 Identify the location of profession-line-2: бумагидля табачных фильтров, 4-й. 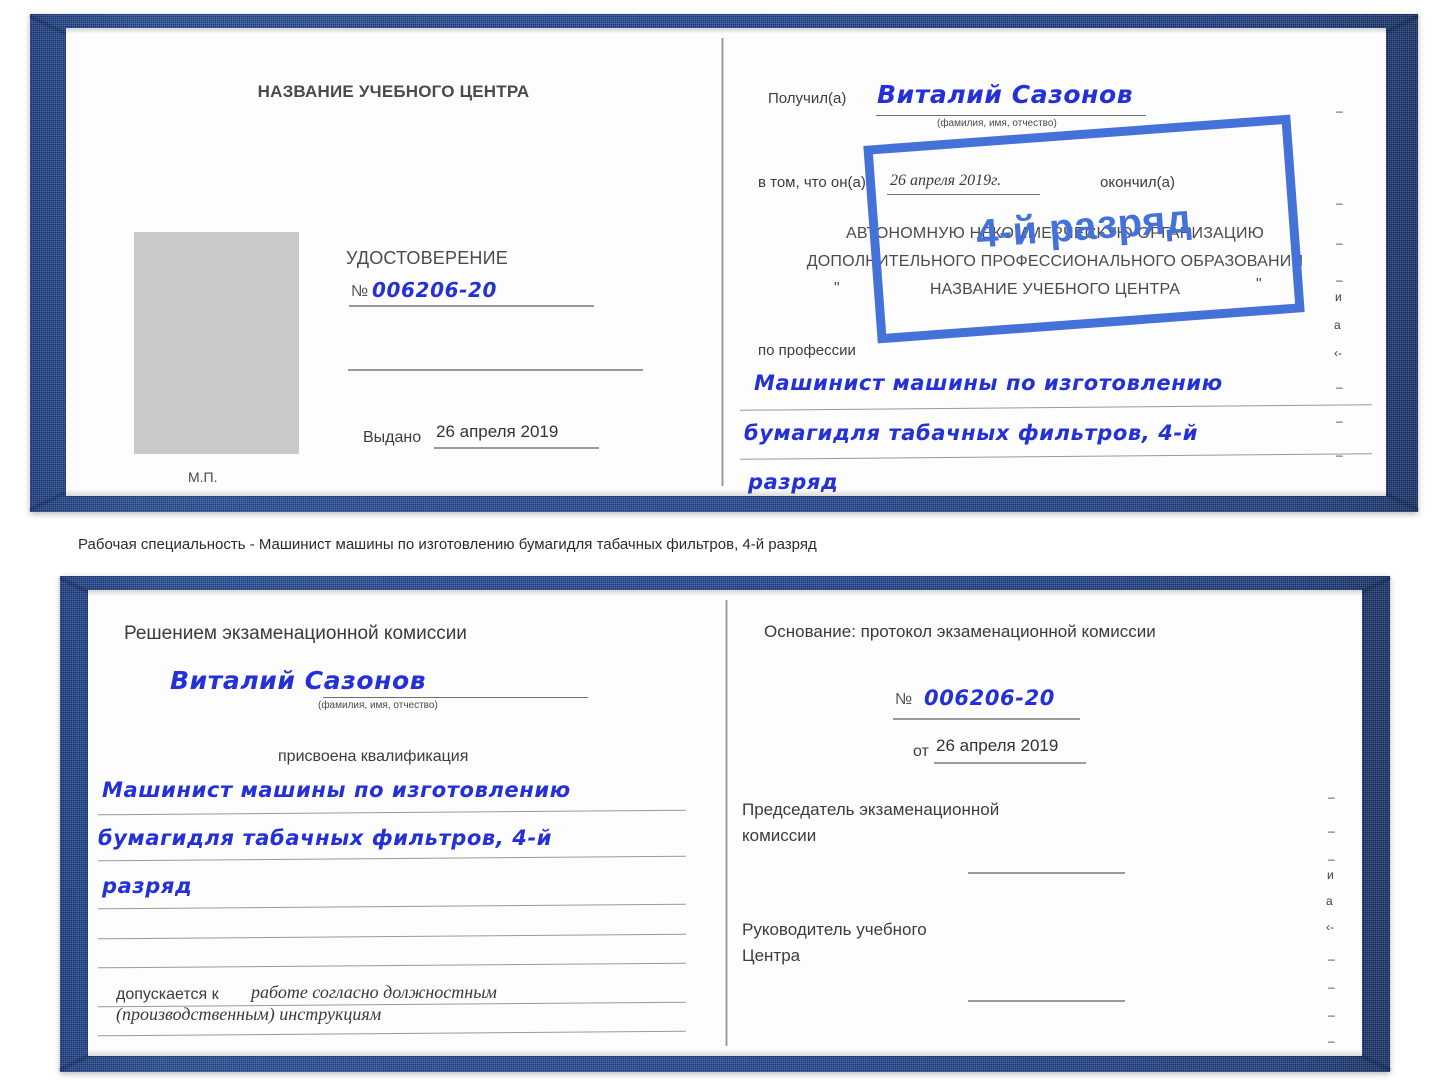
(971, 433).